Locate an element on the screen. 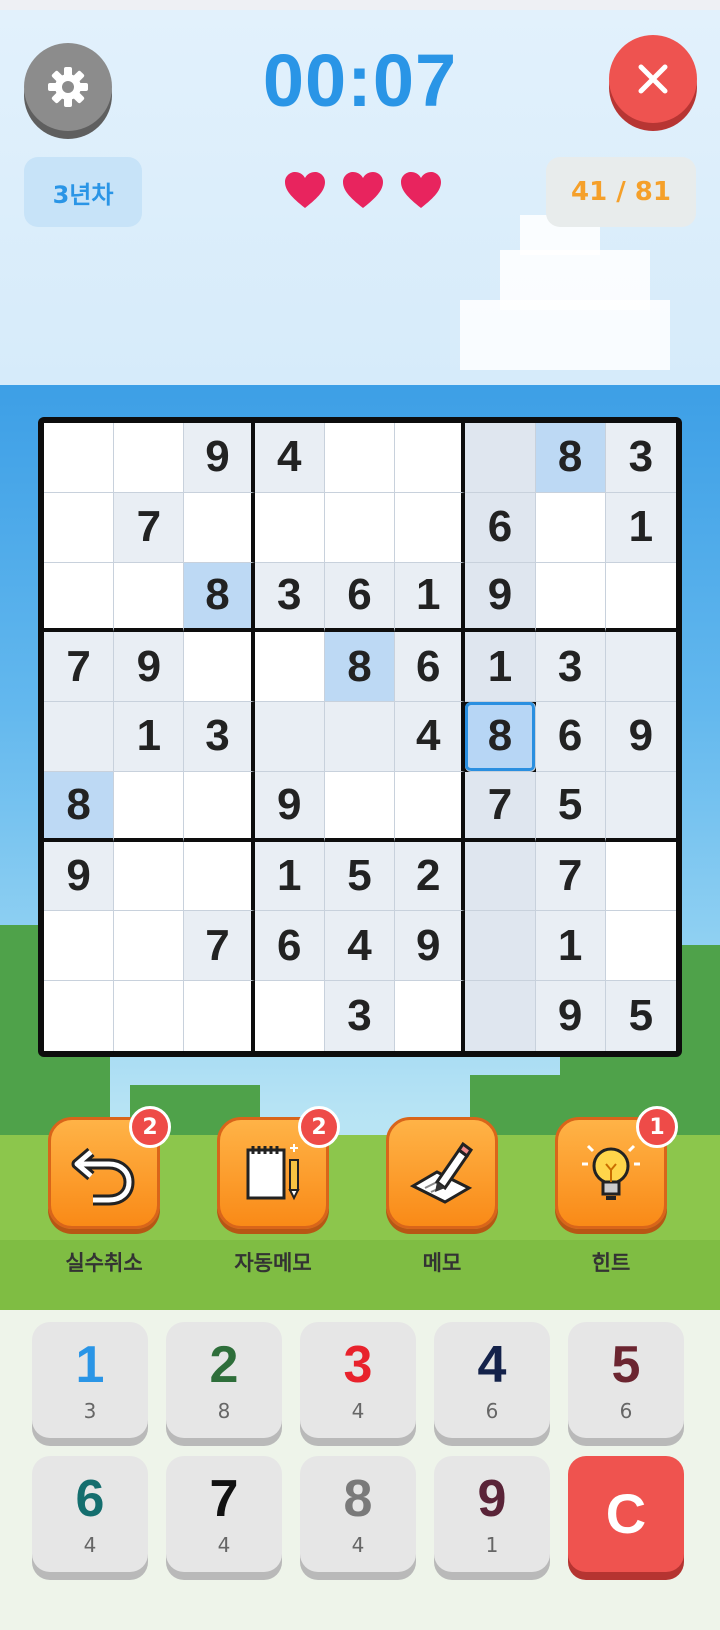 The height and width of the screenshot is (1630, 720). key-remaining-count: 1 is located at coordinates (492, 1545).